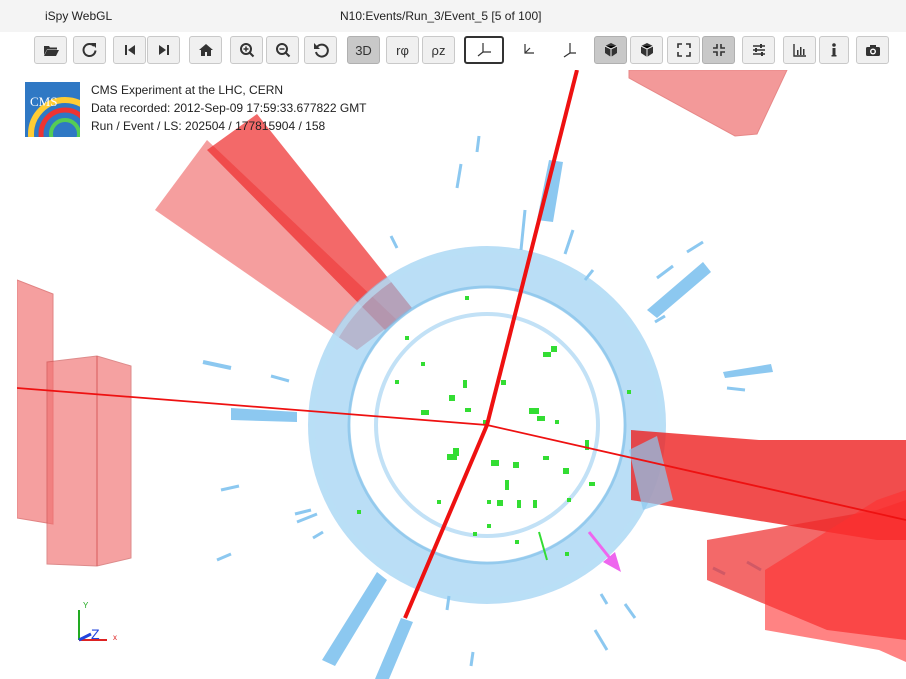 Image resolution: width=906 pixels, height=679 pixels. I want to click on reload-button, so click(89, 50).